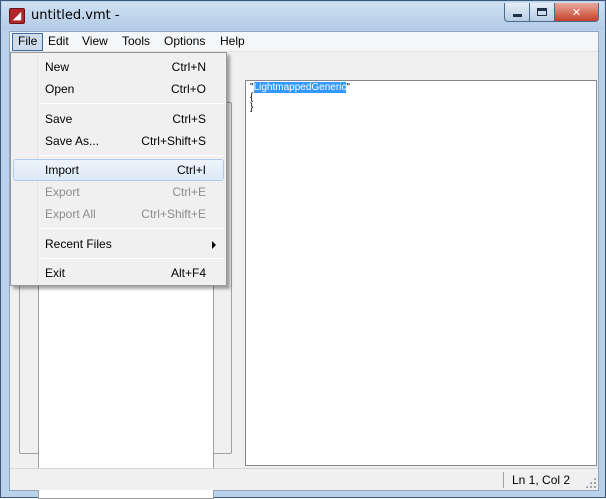 This screenshot has width=606, height=499. I want to click on editor-line-3: }, so click(252, 107).